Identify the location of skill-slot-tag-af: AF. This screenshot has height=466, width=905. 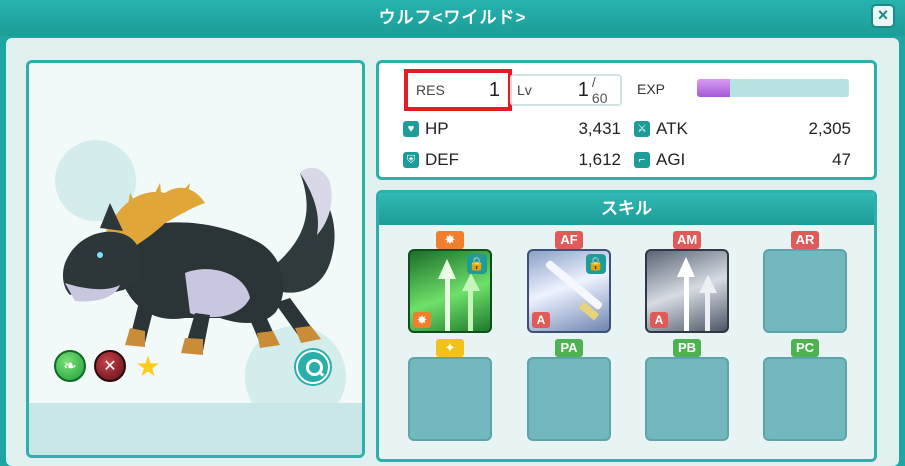
(569, 240).